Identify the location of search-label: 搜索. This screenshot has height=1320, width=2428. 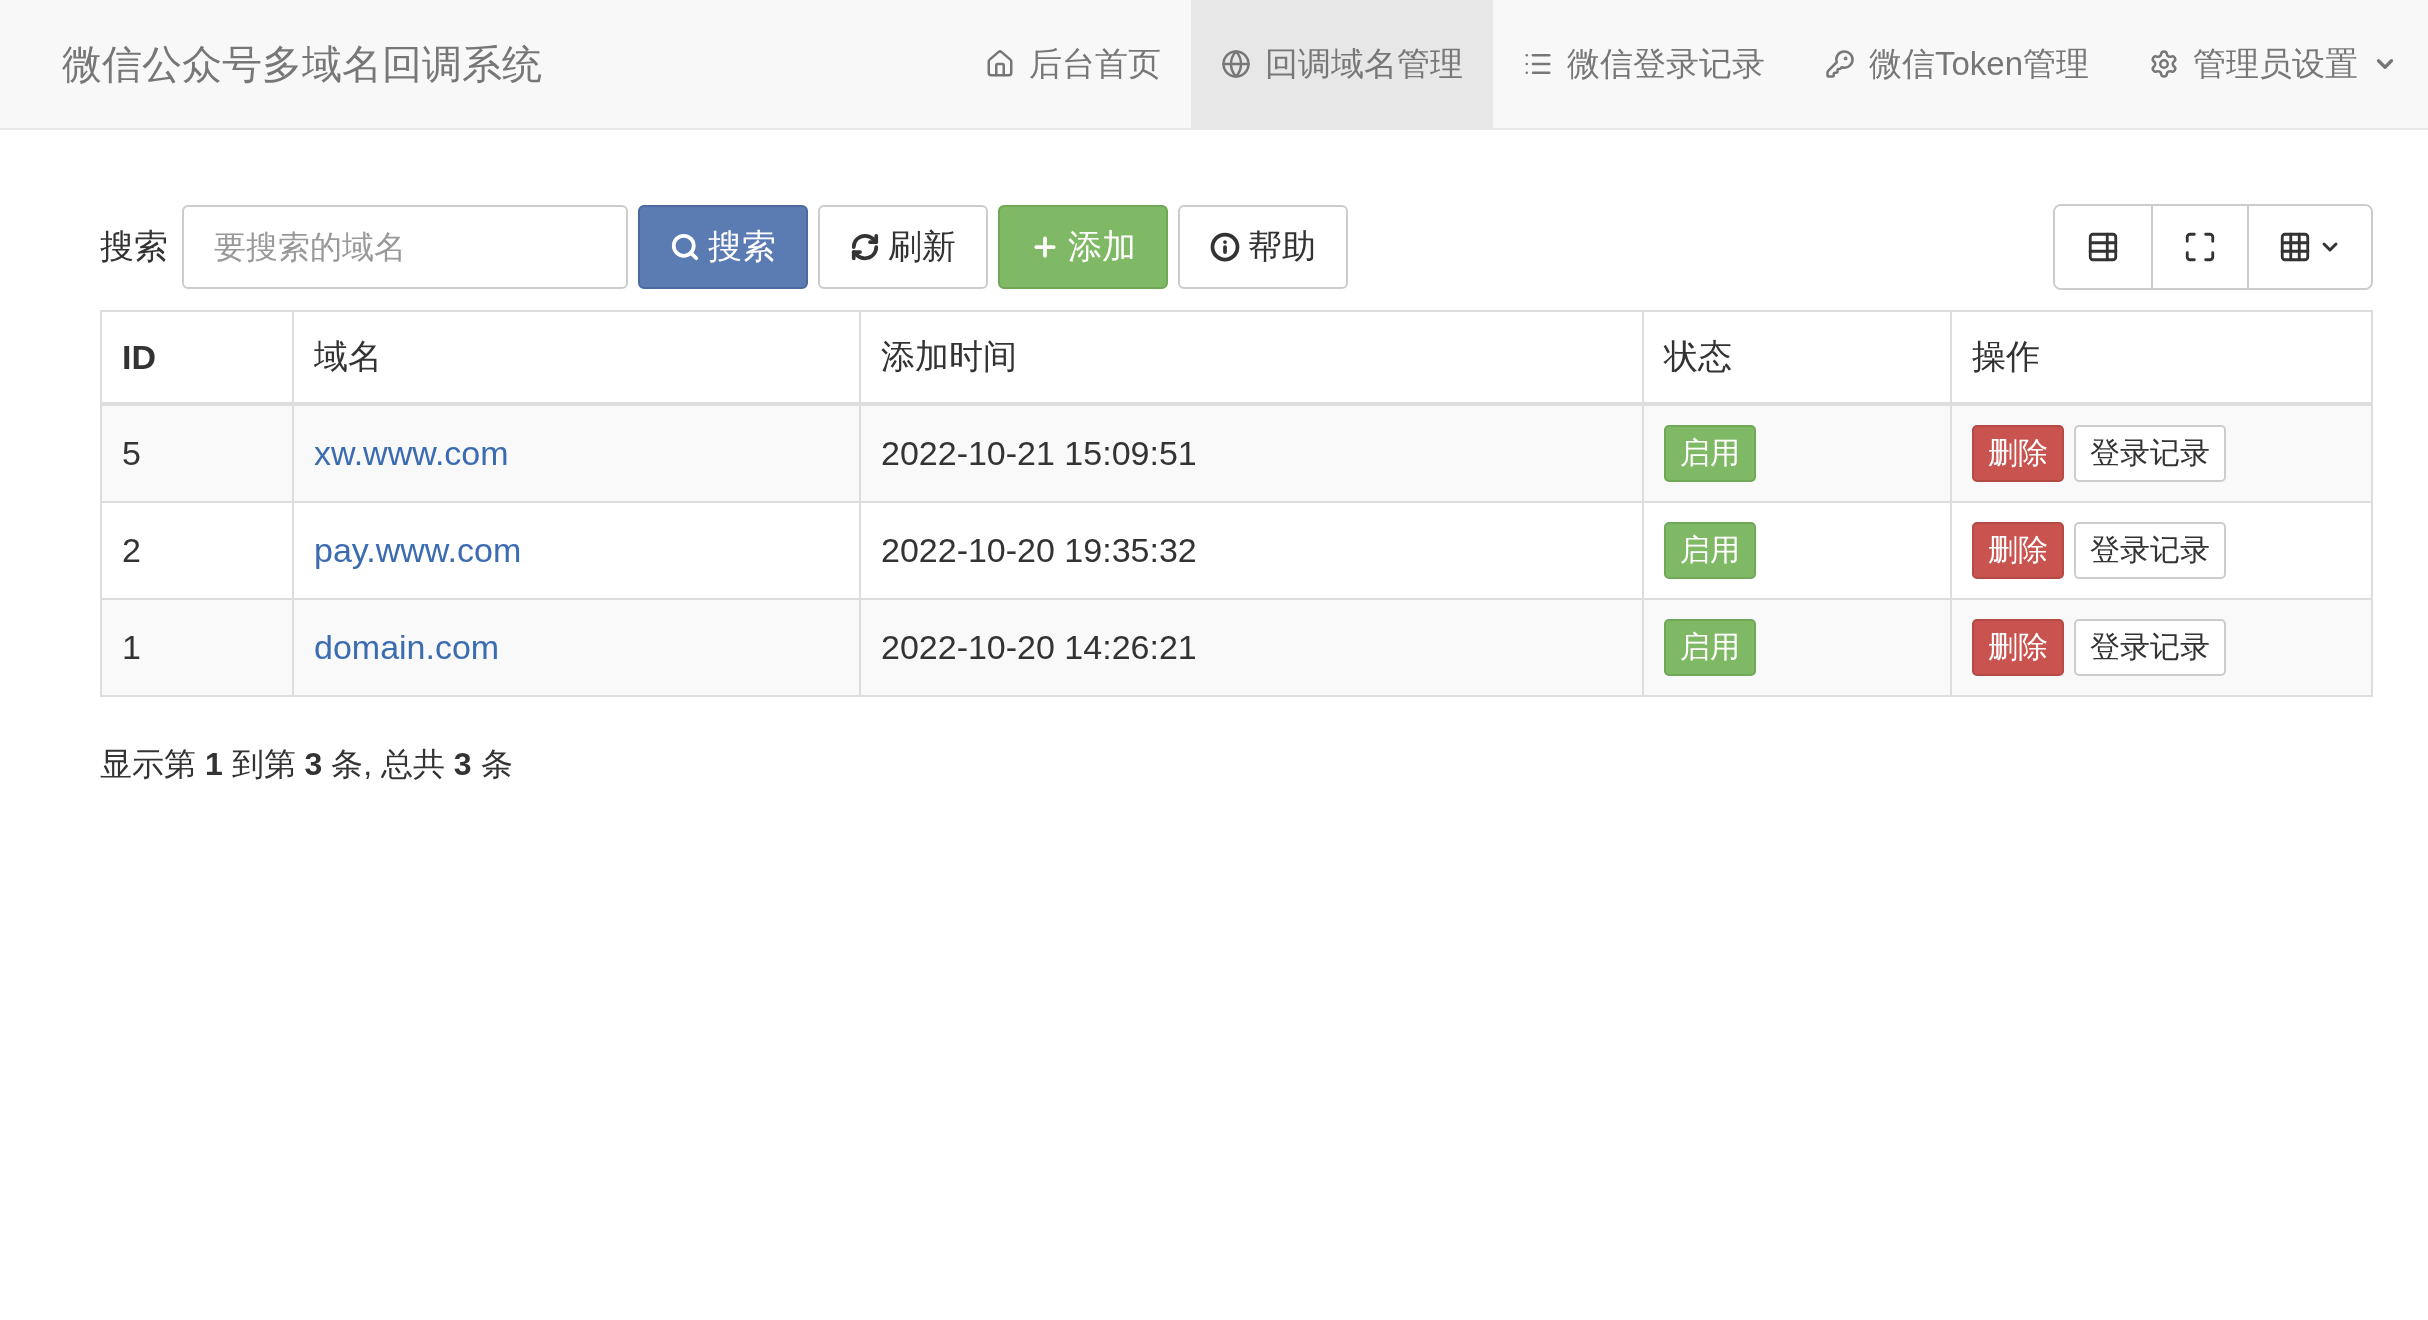
(134, 246).